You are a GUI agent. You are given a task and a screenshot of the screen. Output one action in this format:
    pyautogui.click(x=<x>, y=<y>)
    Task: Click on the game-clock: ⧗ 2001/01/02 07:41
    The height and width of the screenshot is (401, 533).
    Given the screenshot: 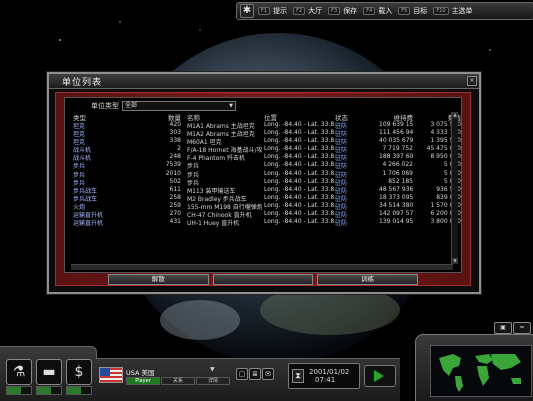 What is the action you would take?
    pyautogui.click(x=324, y=376)
    